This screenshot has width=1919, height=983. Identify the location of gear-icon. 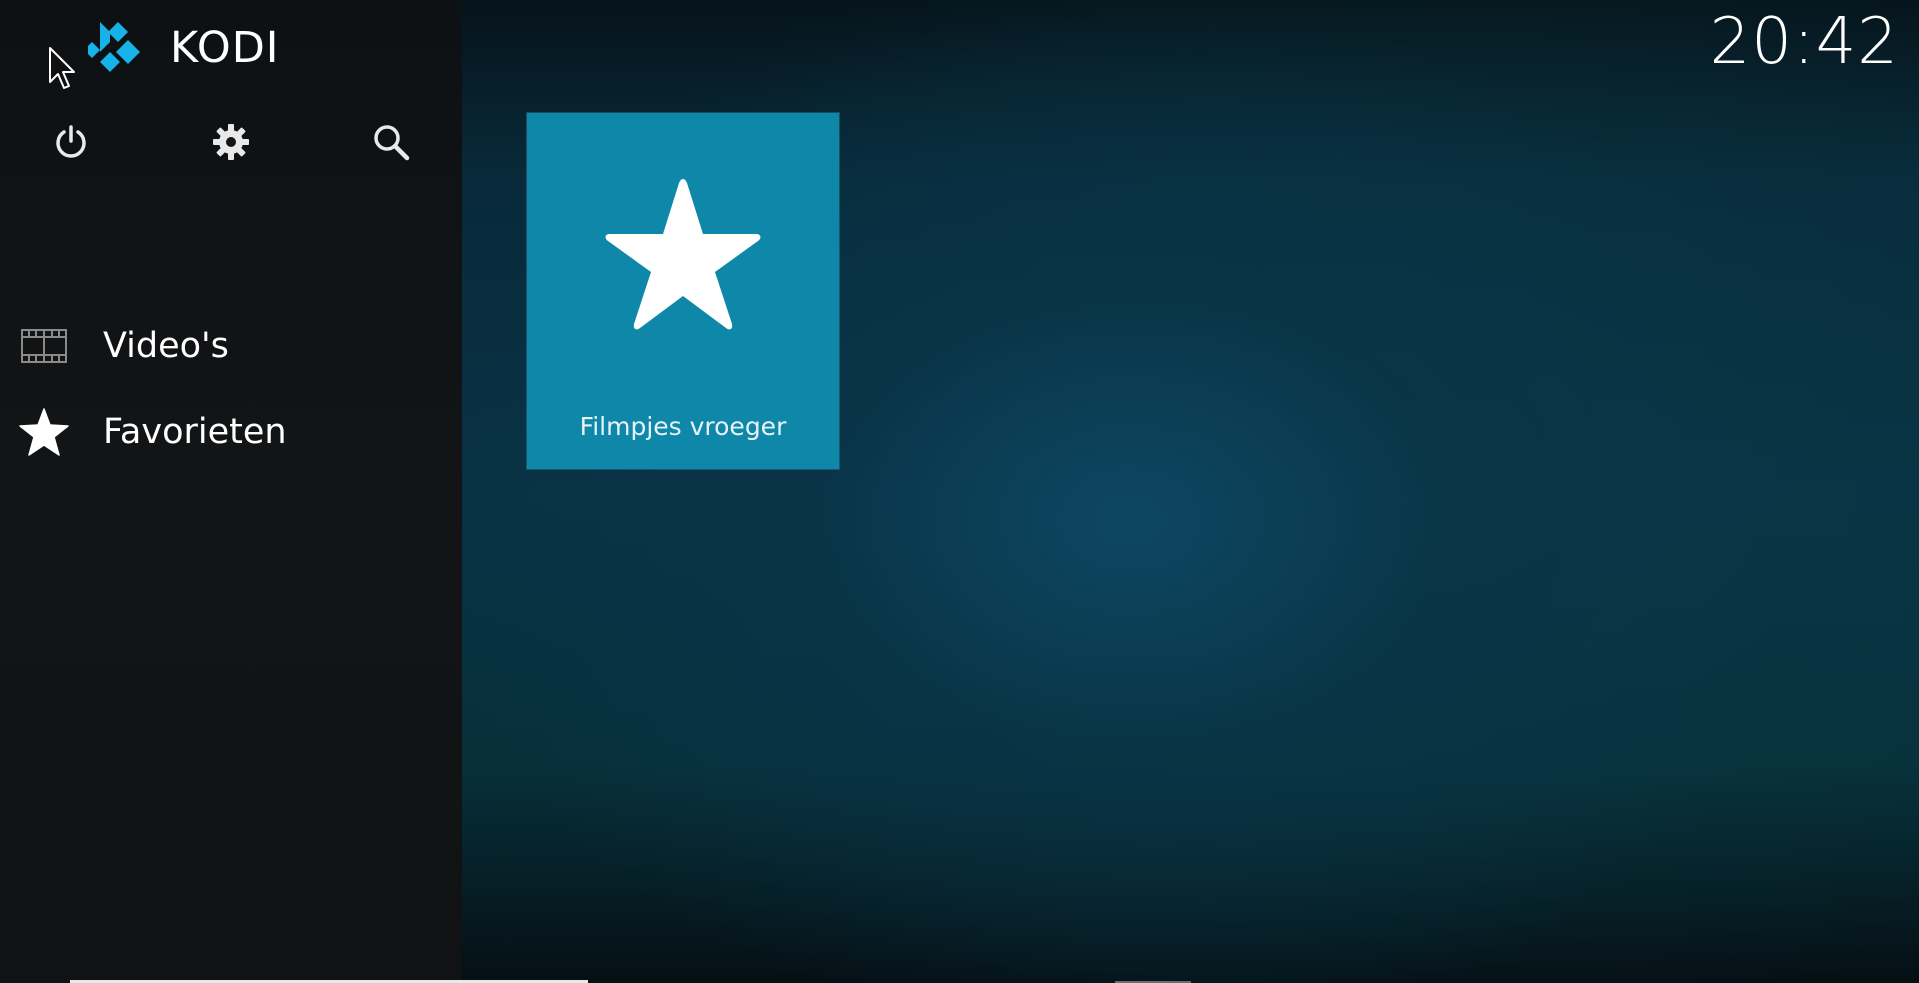
(231, 142).